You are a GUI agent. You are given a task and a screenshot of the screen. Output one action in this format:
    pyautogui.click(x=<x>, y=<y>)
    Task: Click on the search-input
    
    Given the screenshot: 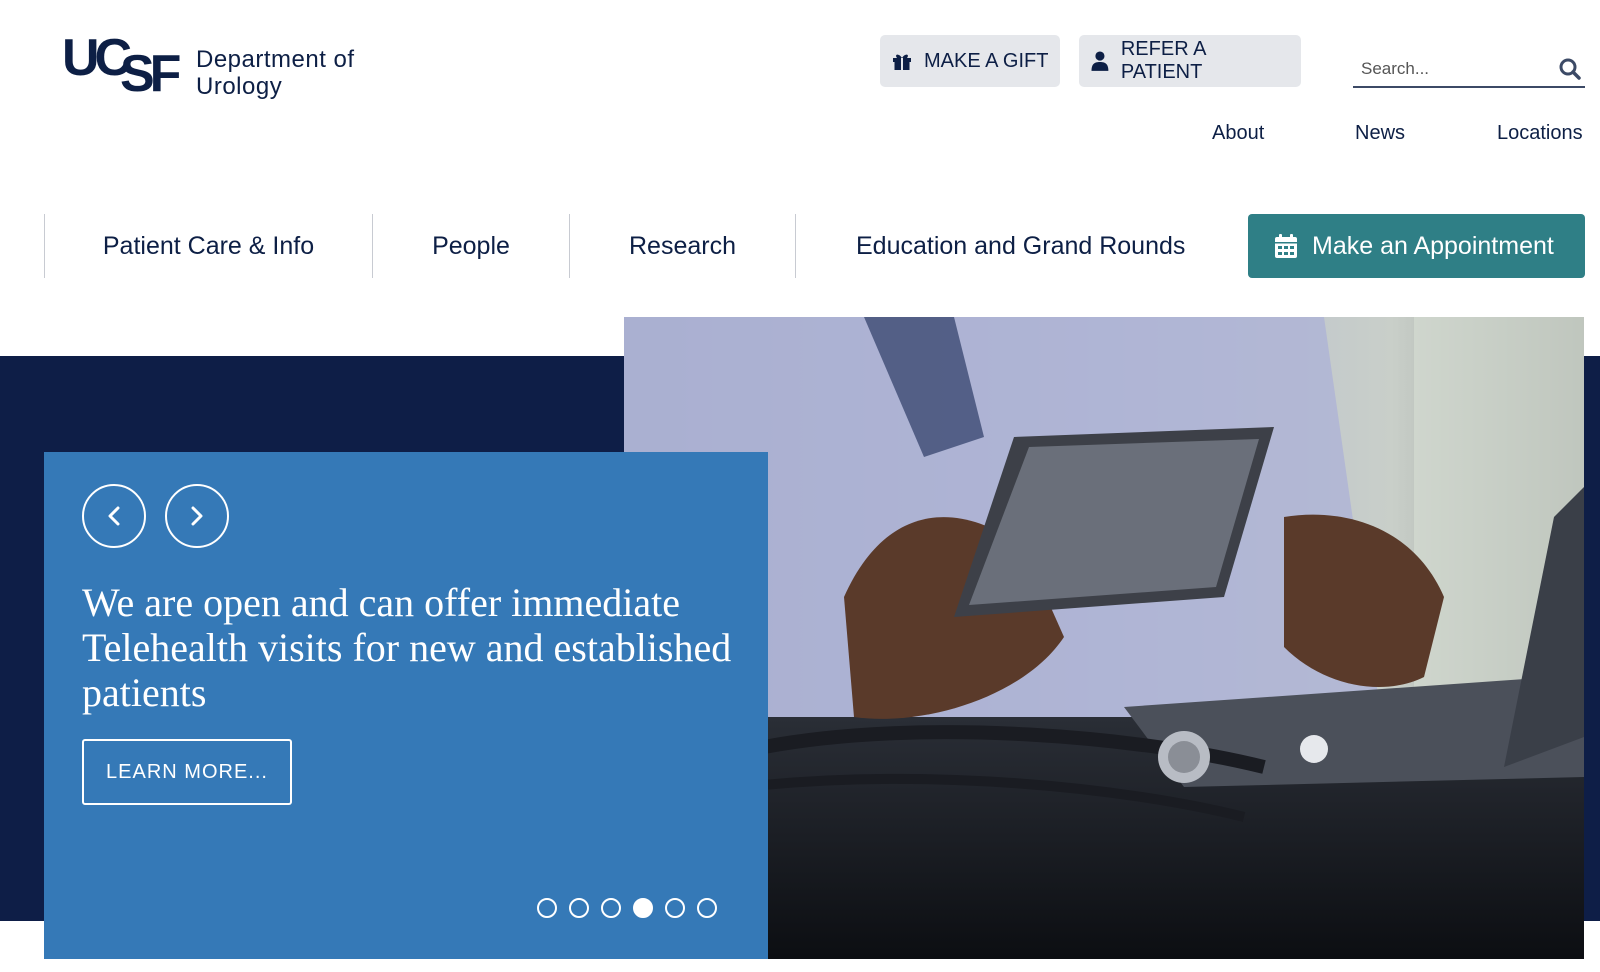 What is the action you would take?
    pyautogui.click(x=1448, y=69)
    